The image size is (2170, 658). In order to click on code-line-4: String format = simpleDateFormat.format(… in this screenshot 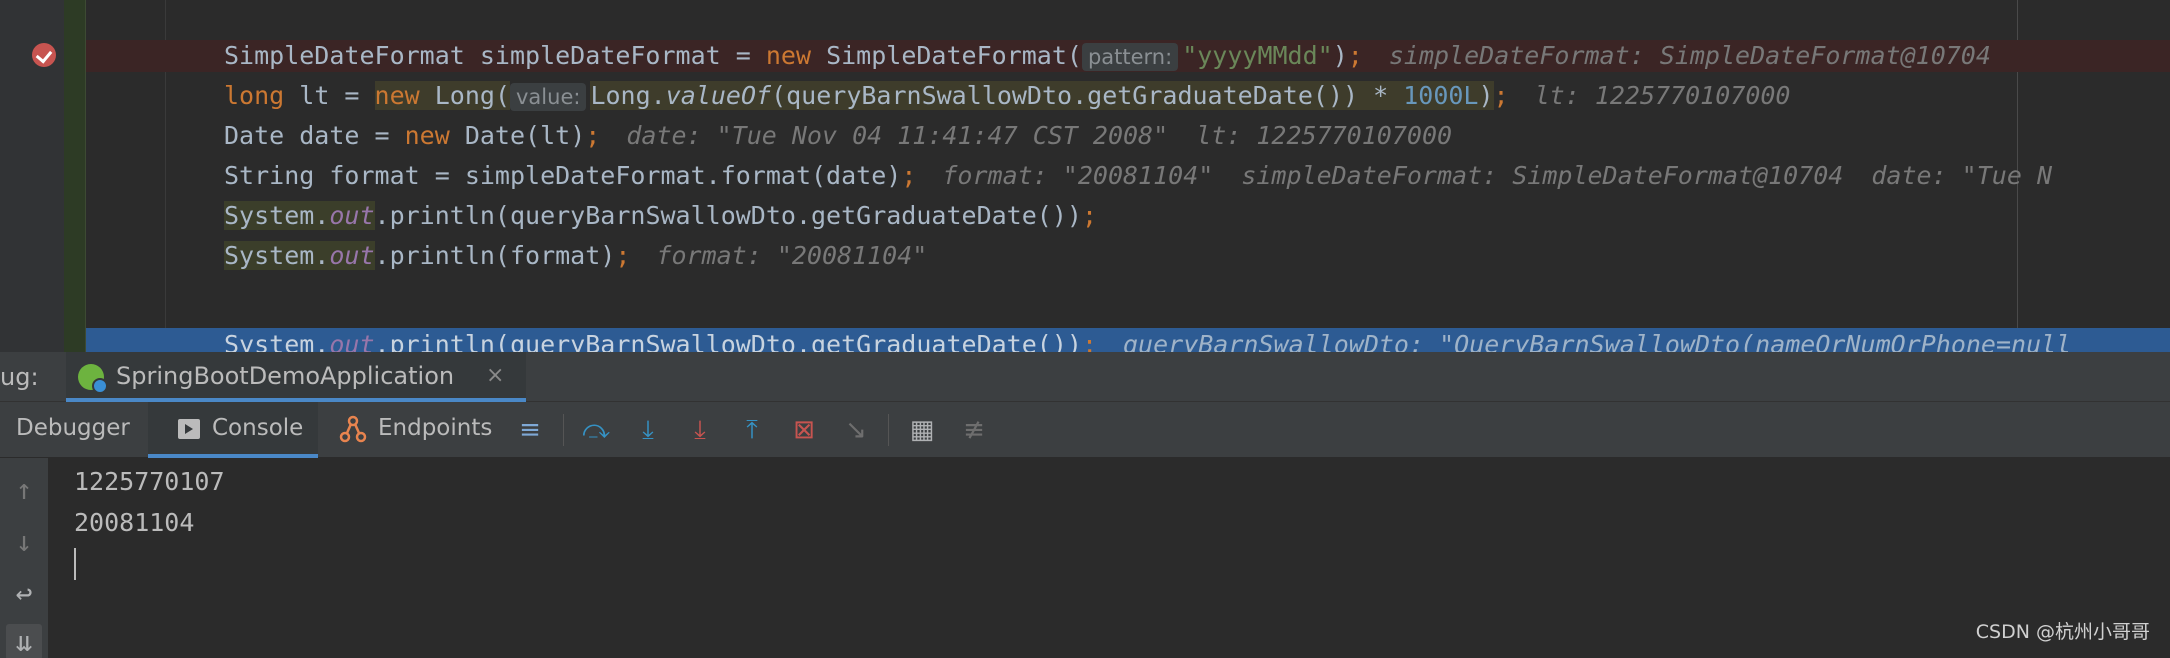, I will do `click(1152, 176)`.